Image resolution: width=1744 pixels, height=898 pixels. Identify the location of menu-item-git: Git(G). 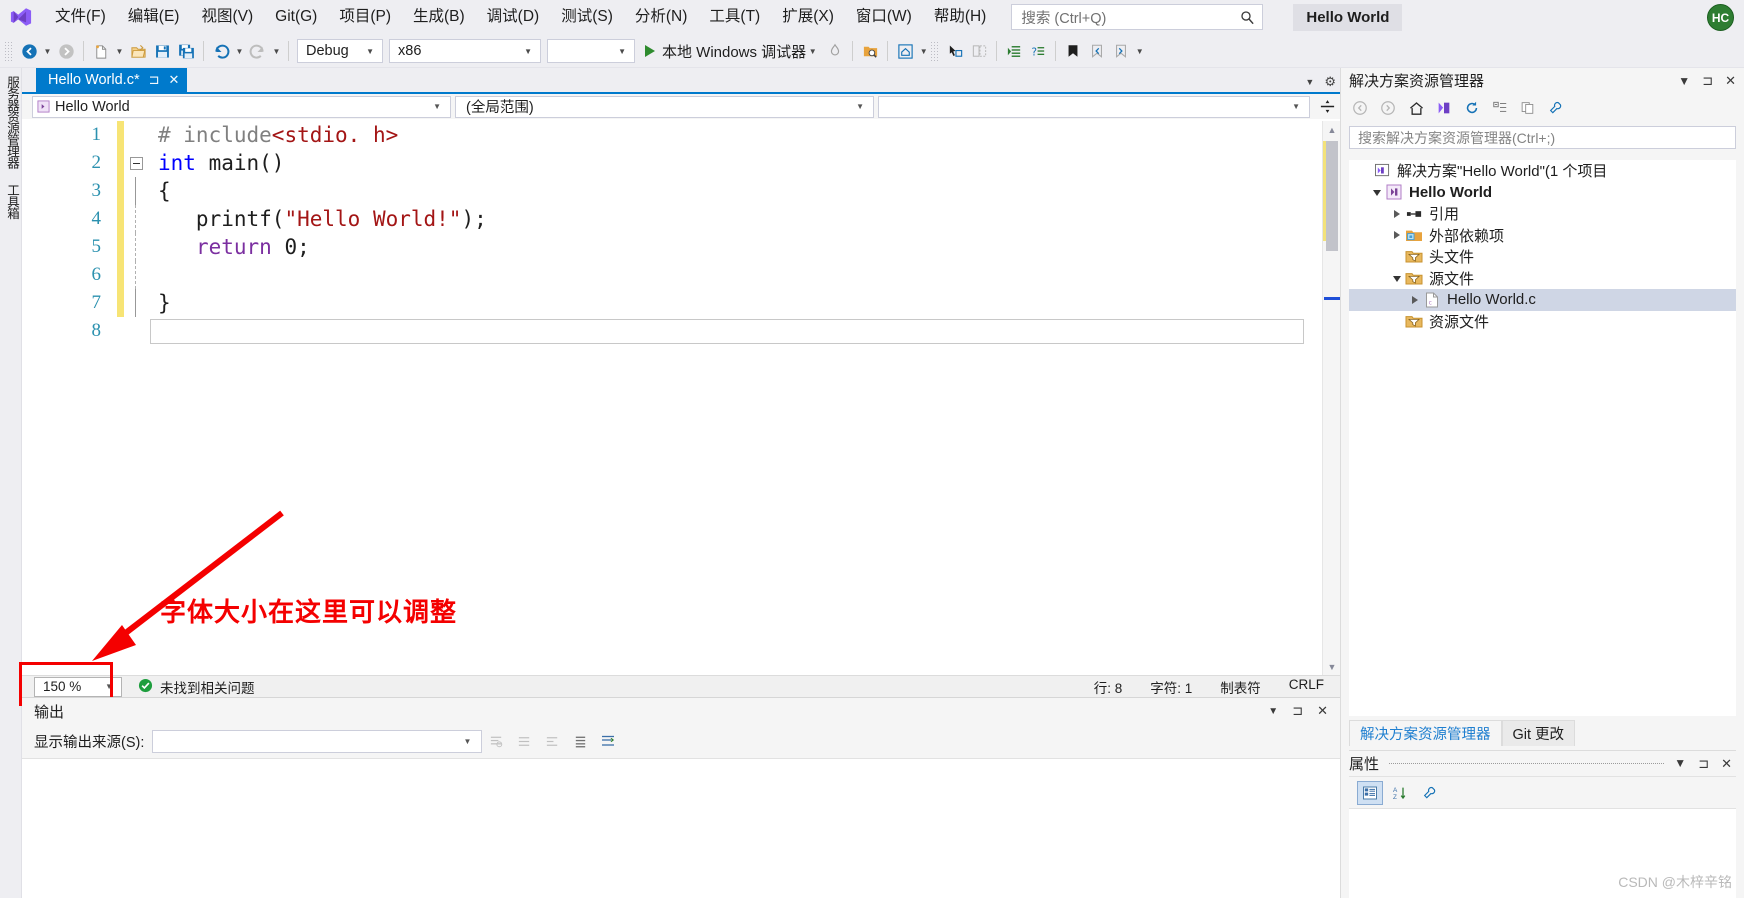
(296, 17).